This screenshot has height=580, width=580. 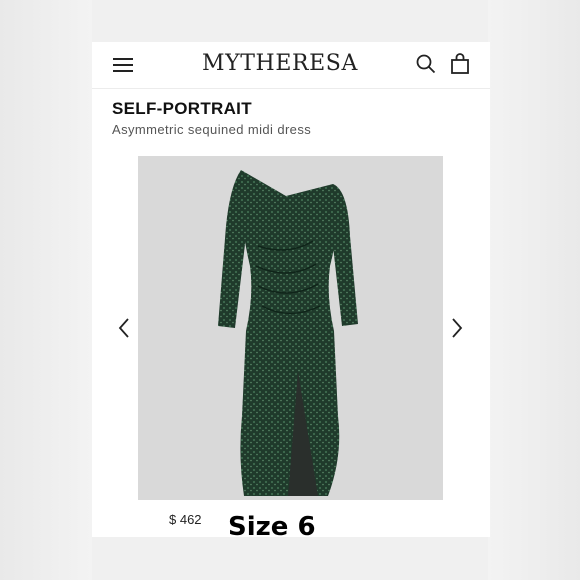 What do you see at coordinates (288, 333) in the screenshot?
I see `dress-illustration` at bounding box center [288, 333].